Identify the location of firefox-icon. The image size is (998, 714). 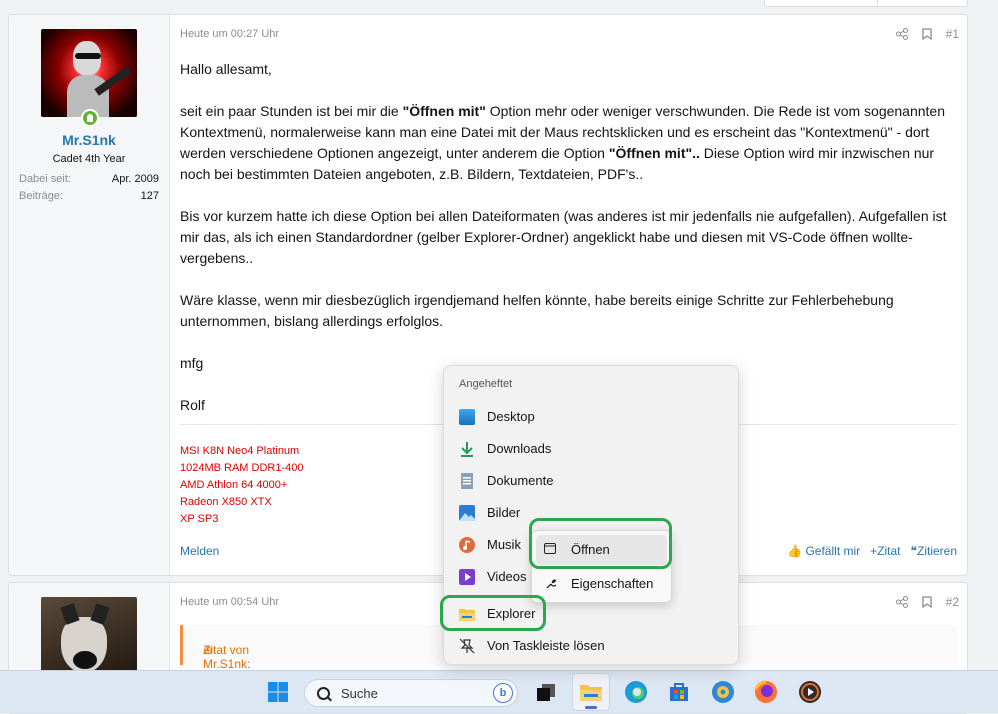
(766, 692).